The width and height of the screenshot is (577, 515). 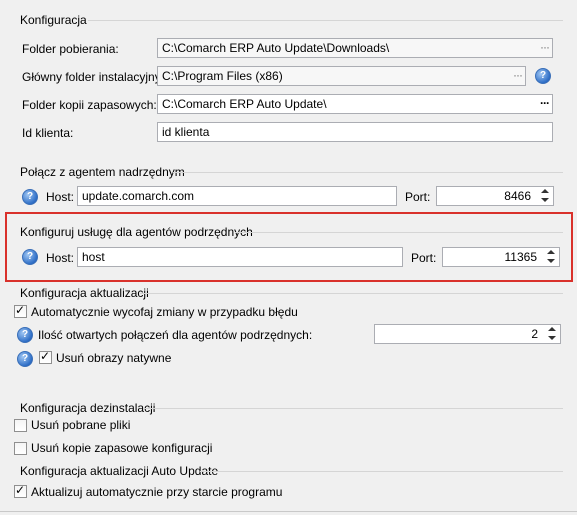 I want to click on install-folder-value: C:\Program Files (x86), so click(x=222, y=76).